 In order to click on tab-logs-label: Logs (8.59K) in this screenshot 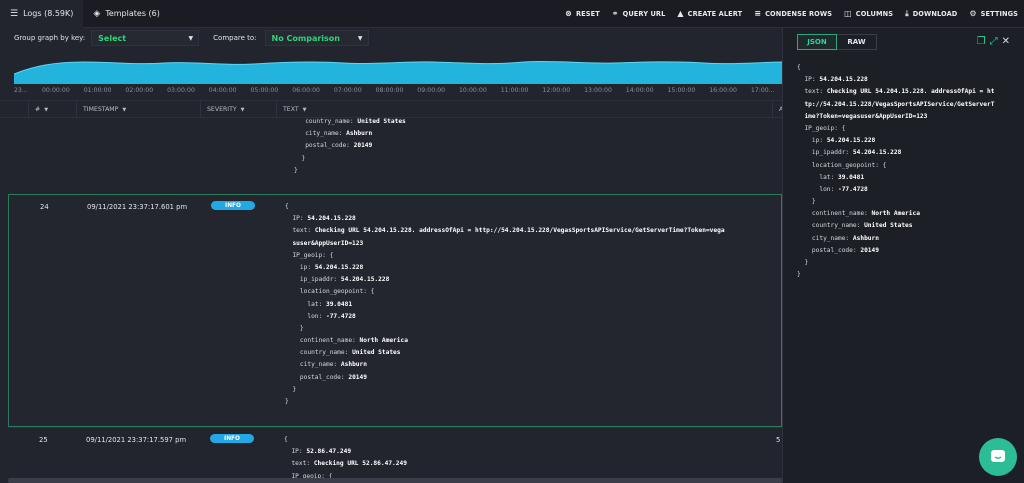, I will do `click(48, 13)`.